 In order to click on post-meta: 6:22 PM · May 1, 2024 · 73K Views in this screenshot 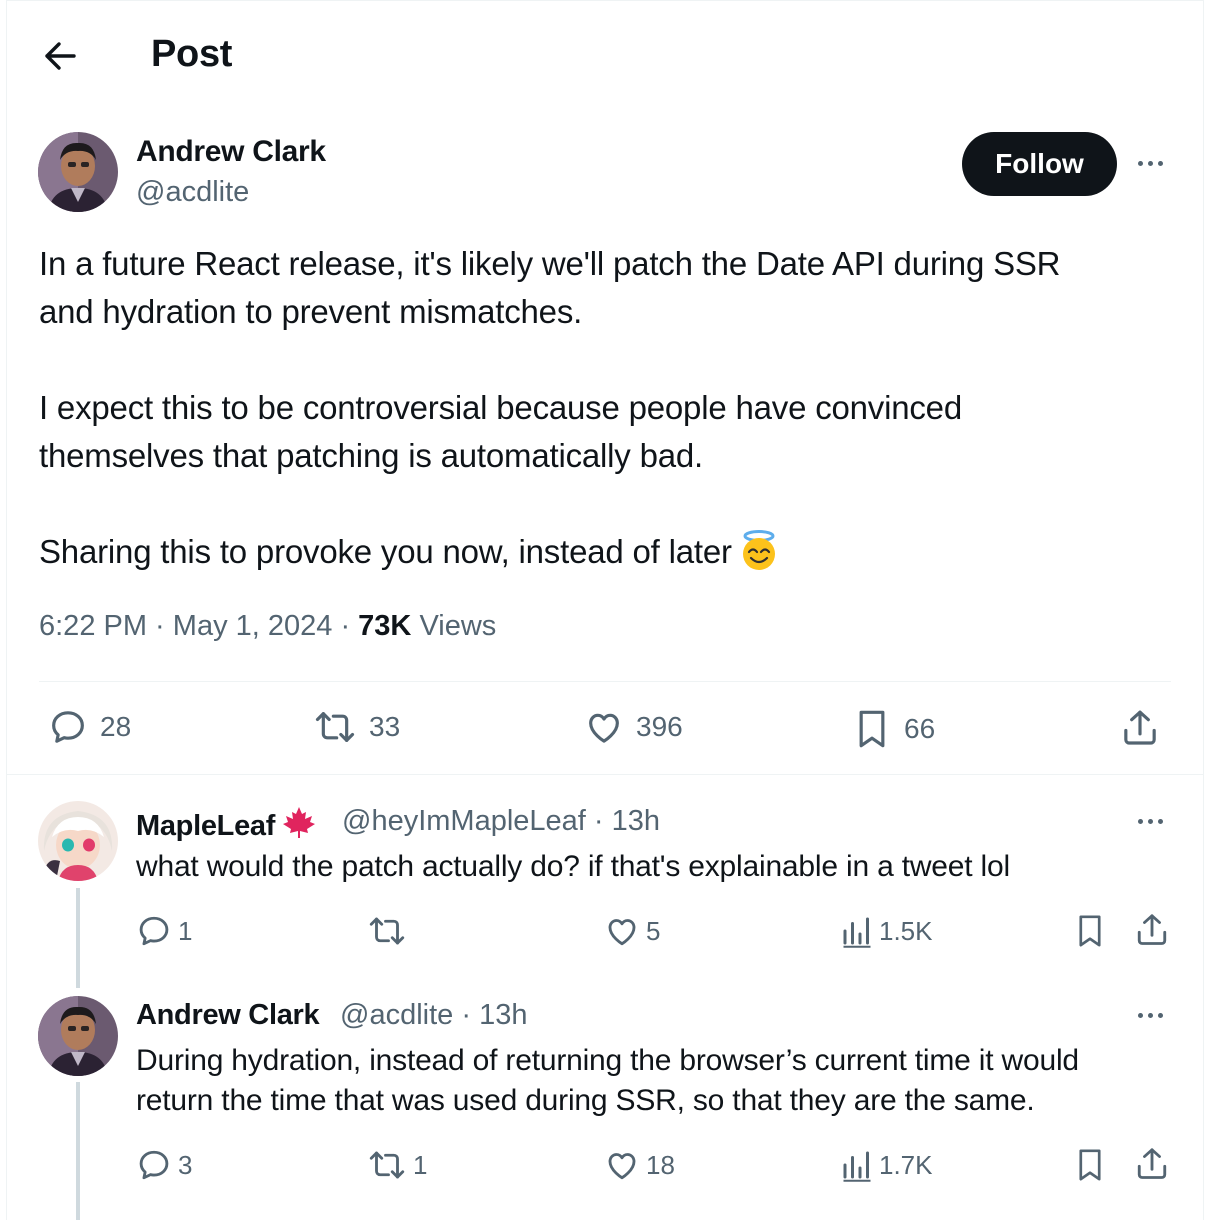, I will do `click(268, 626)`.